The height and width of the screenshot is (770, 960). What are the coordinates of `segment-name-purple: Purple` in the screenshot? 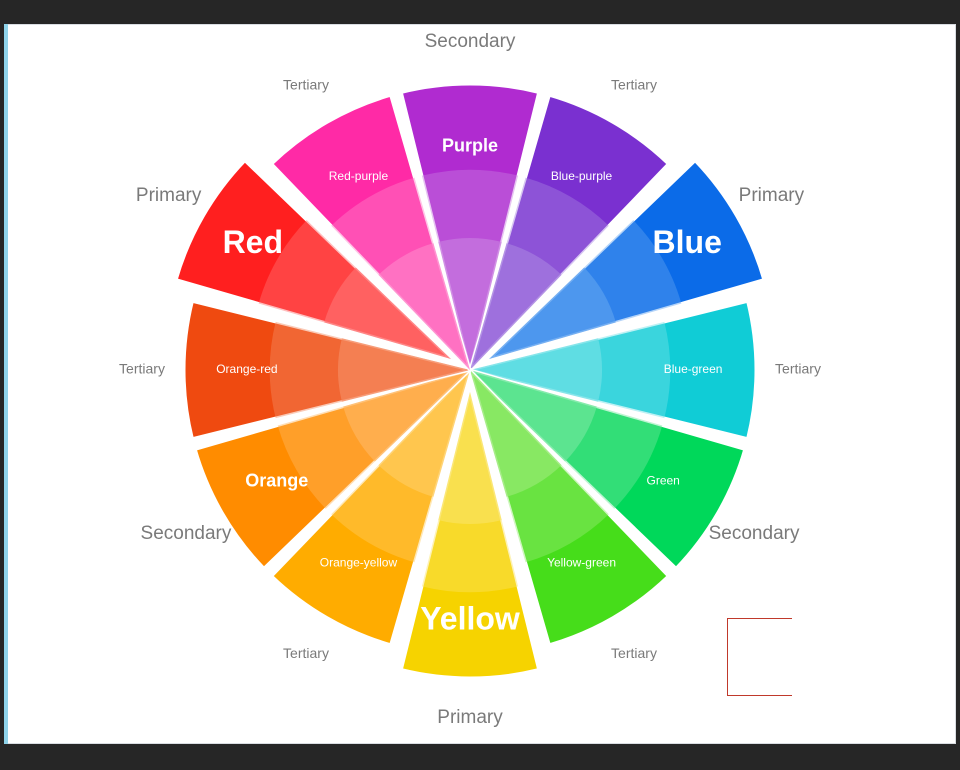 It's located at (470, 146).